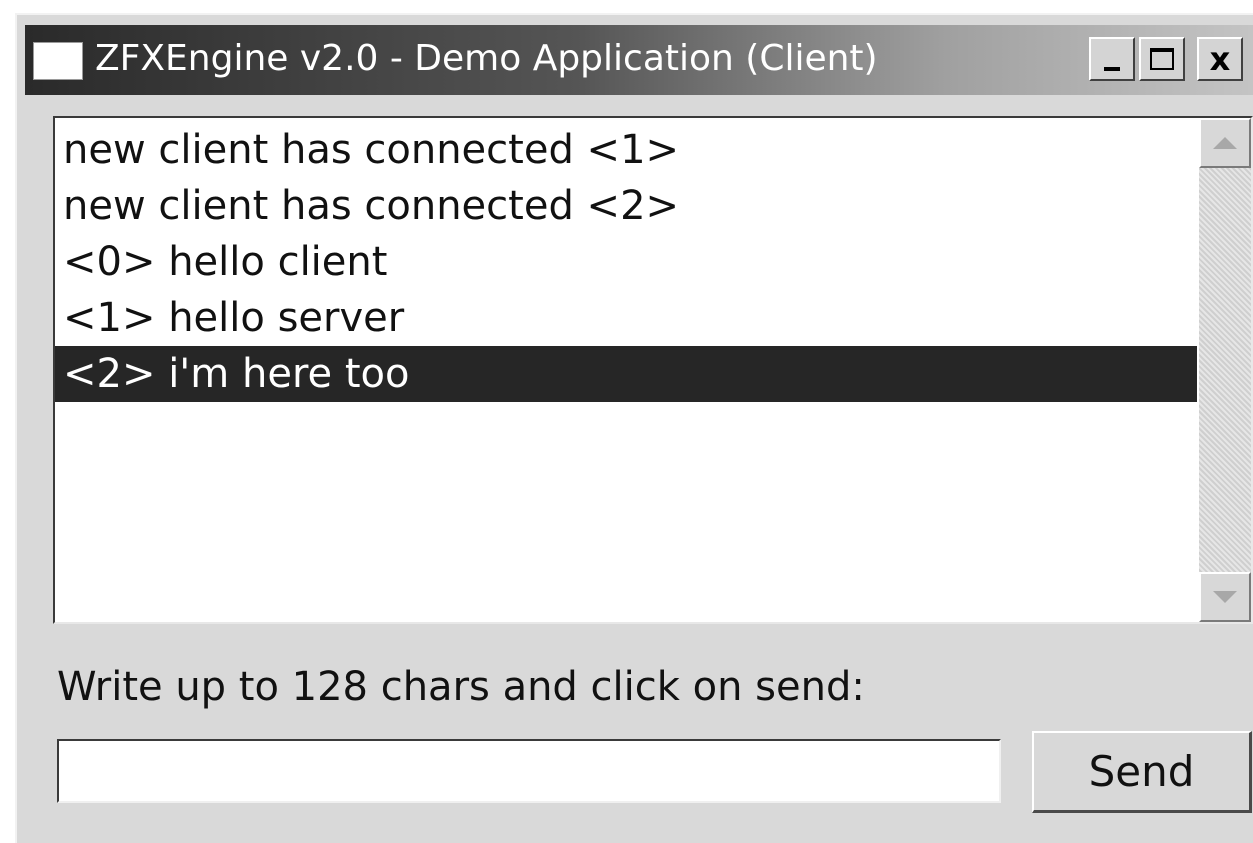  I want to click on minimize-icon, so click(1112, 69).